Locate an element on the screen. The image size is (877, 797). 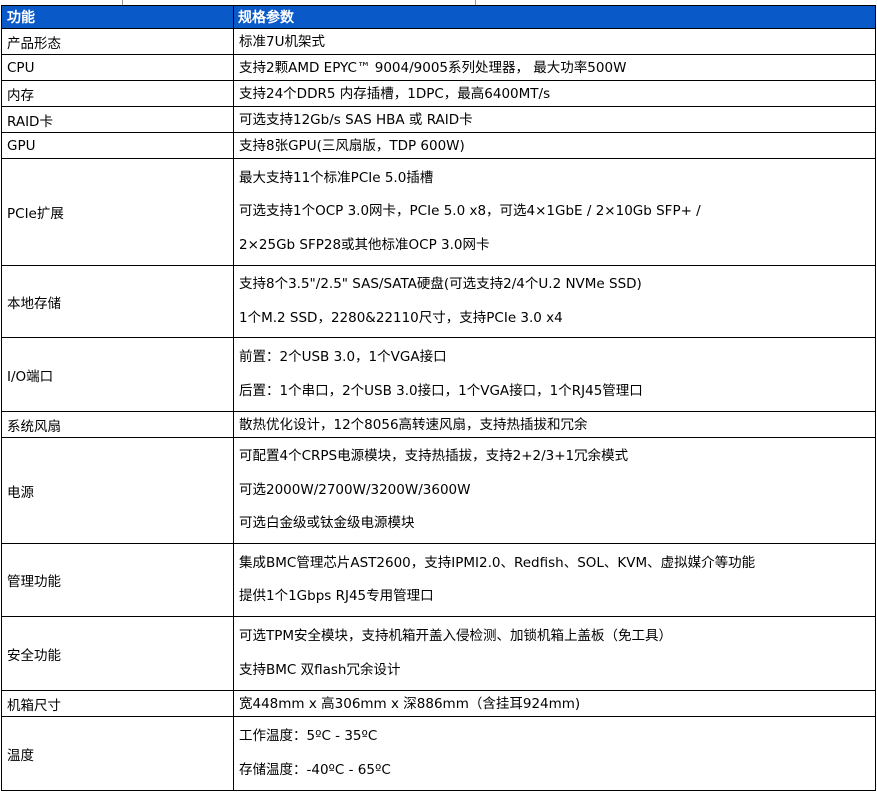
table-row: 机箱尺寸 宽448mm x 高306mm x 深886mm（含挂耳924mm) is located at coordinates (438, 703).